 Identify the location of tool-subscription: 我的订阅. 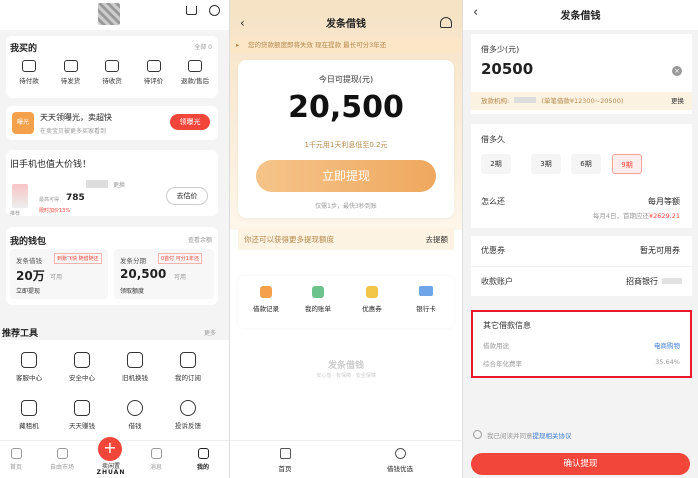
(188, 367).